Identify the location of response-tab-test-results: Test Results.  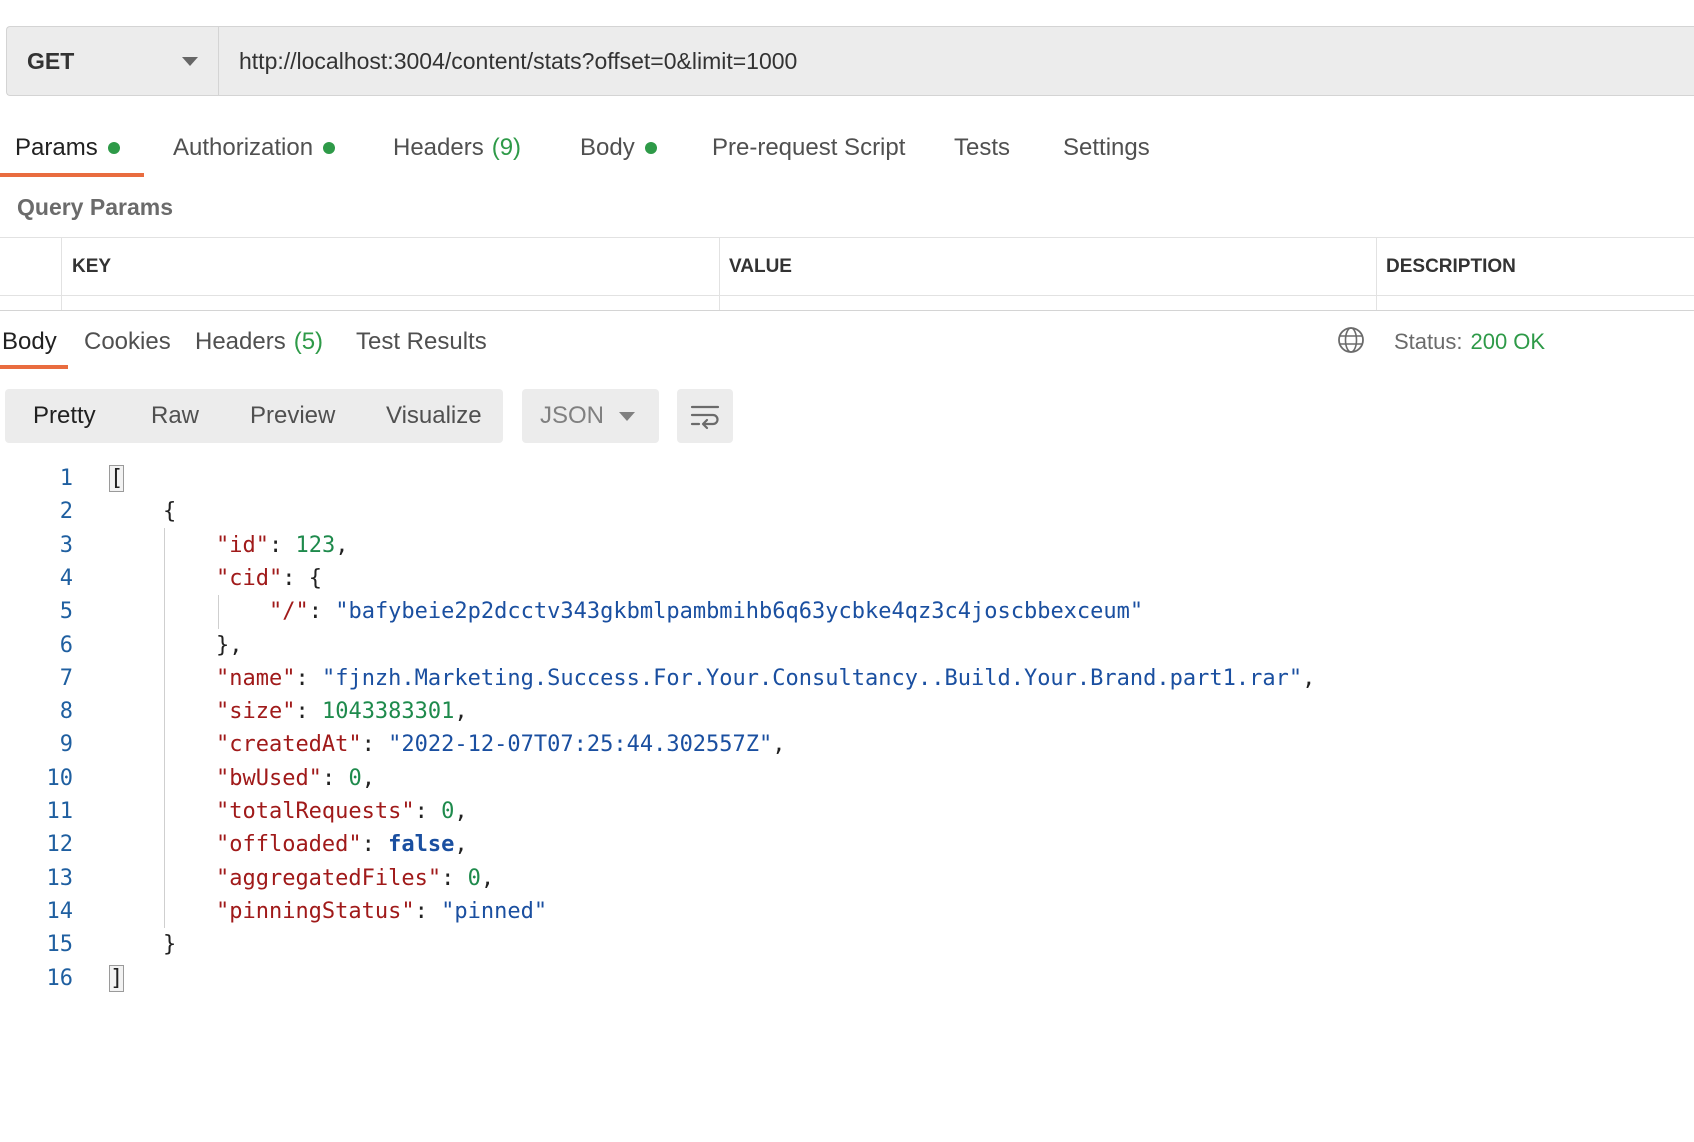
(421, 342).